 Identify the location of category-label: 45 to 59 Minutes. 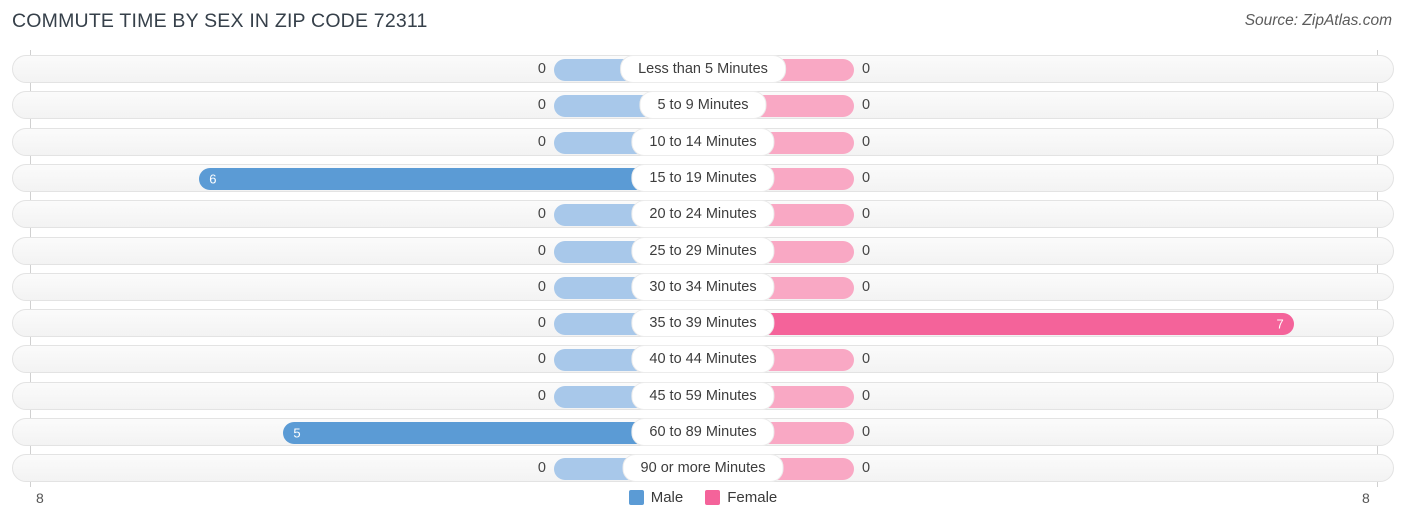
(703, 395).